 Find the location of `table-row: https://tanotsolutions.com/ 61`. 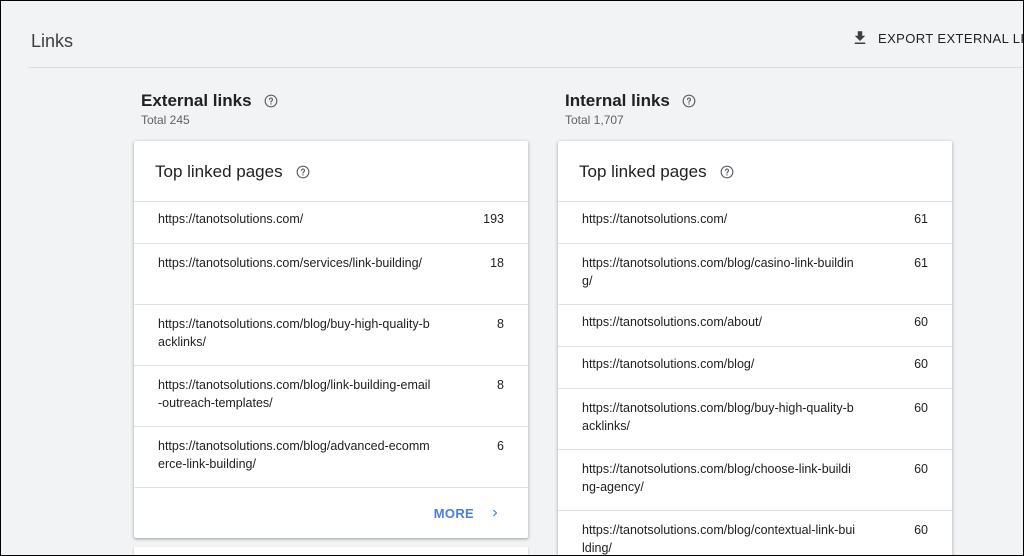

table-row: https://tanotsolutions.com/ 61 is located at coordinates (755, 222).